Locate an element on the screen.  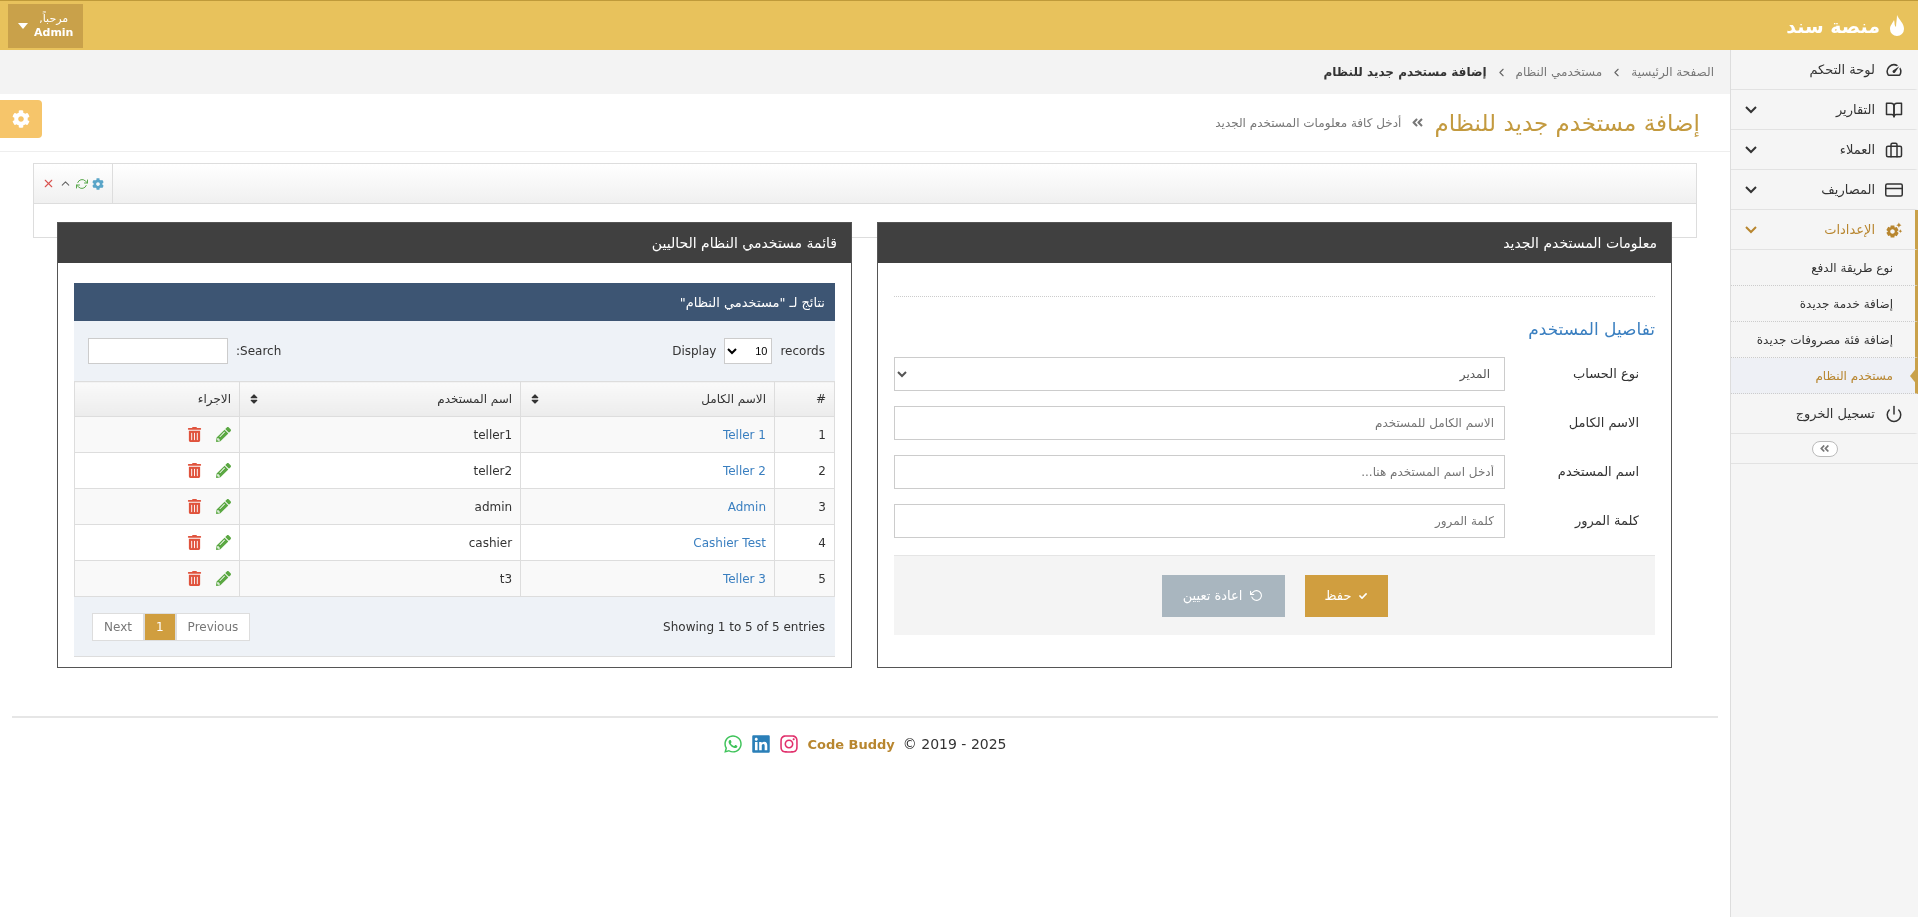
column-header: الاجراء is located at coordinates (157, 399).